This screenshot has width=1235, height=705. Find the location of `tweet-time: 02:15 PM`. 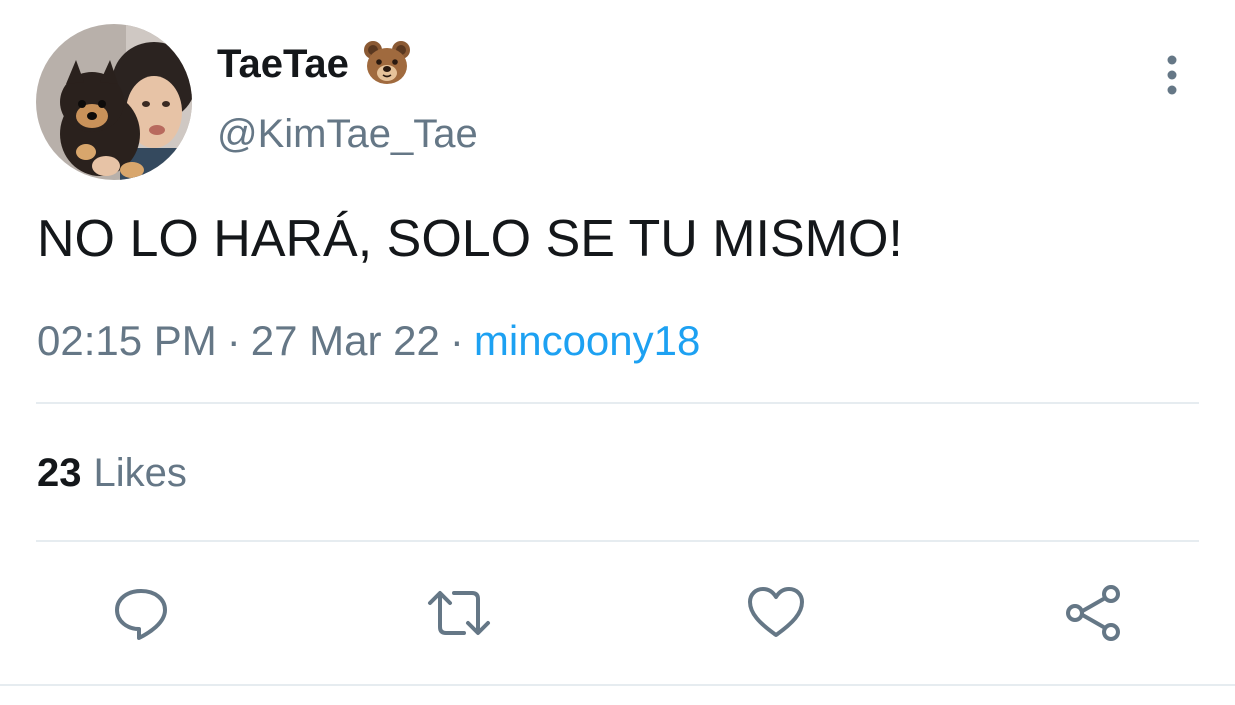

tweet-time: 02:15 PM is located at coordinates (127, 340).